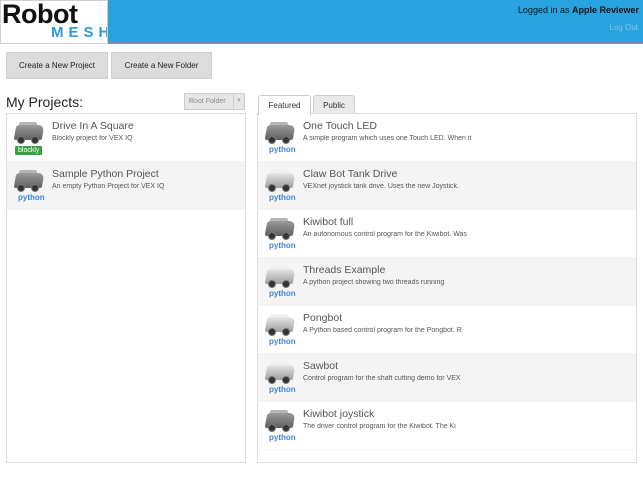 This screenshot has height=482, width=643. Describe the element at coordinates (544, 10) in the screenshot. I see `login-prefix: Logged in as` at that location.